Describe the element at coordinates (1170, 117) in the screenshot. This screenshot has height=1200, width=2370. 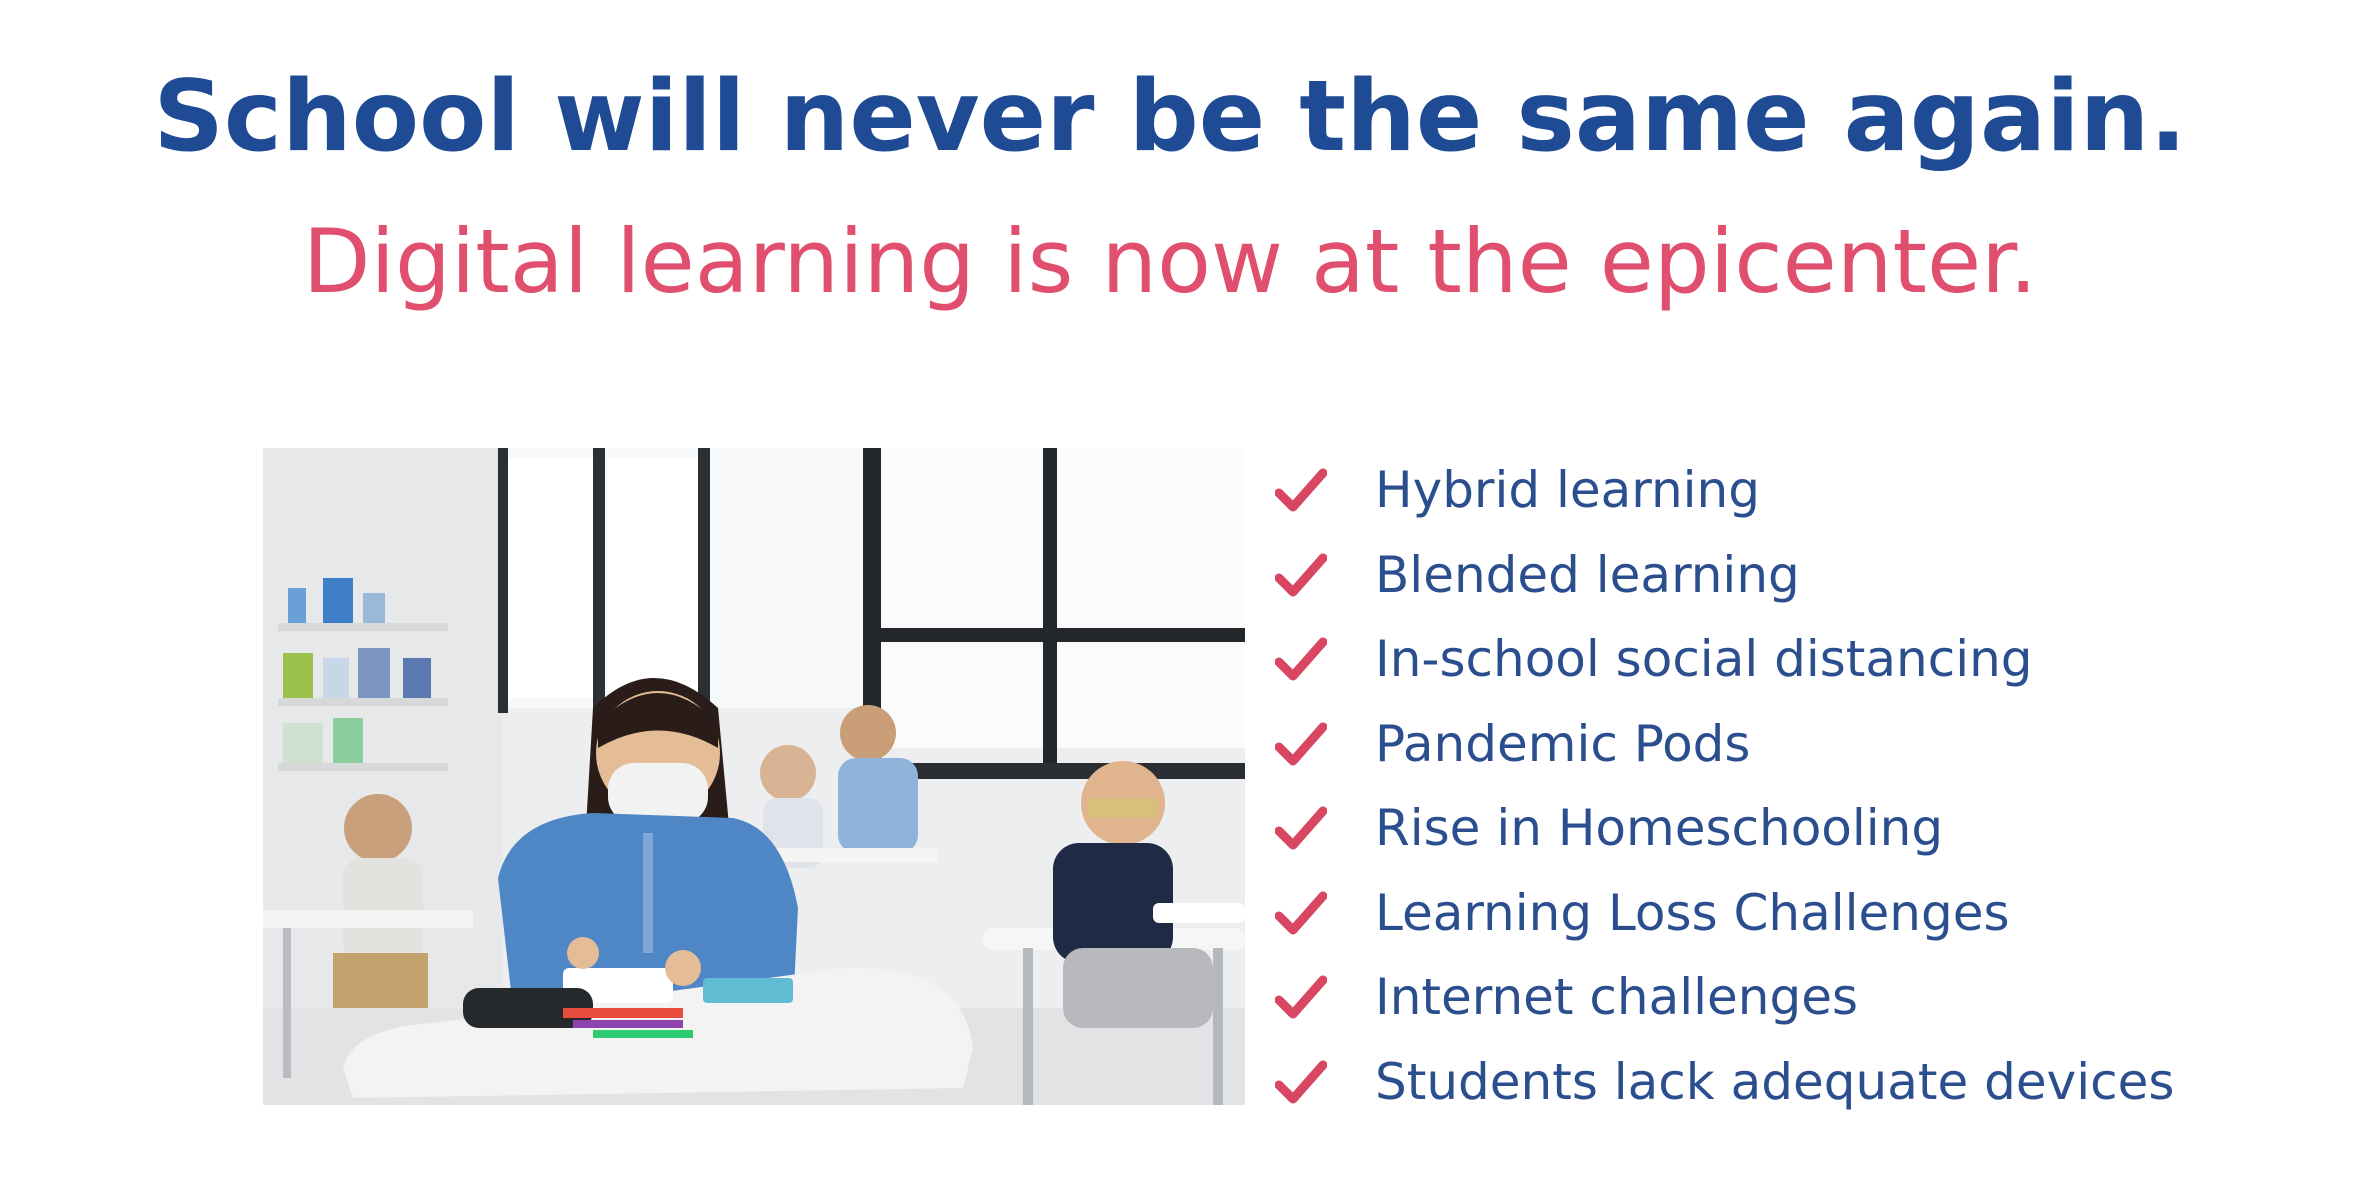
I see `headline: School will never be the same again.` at that location.